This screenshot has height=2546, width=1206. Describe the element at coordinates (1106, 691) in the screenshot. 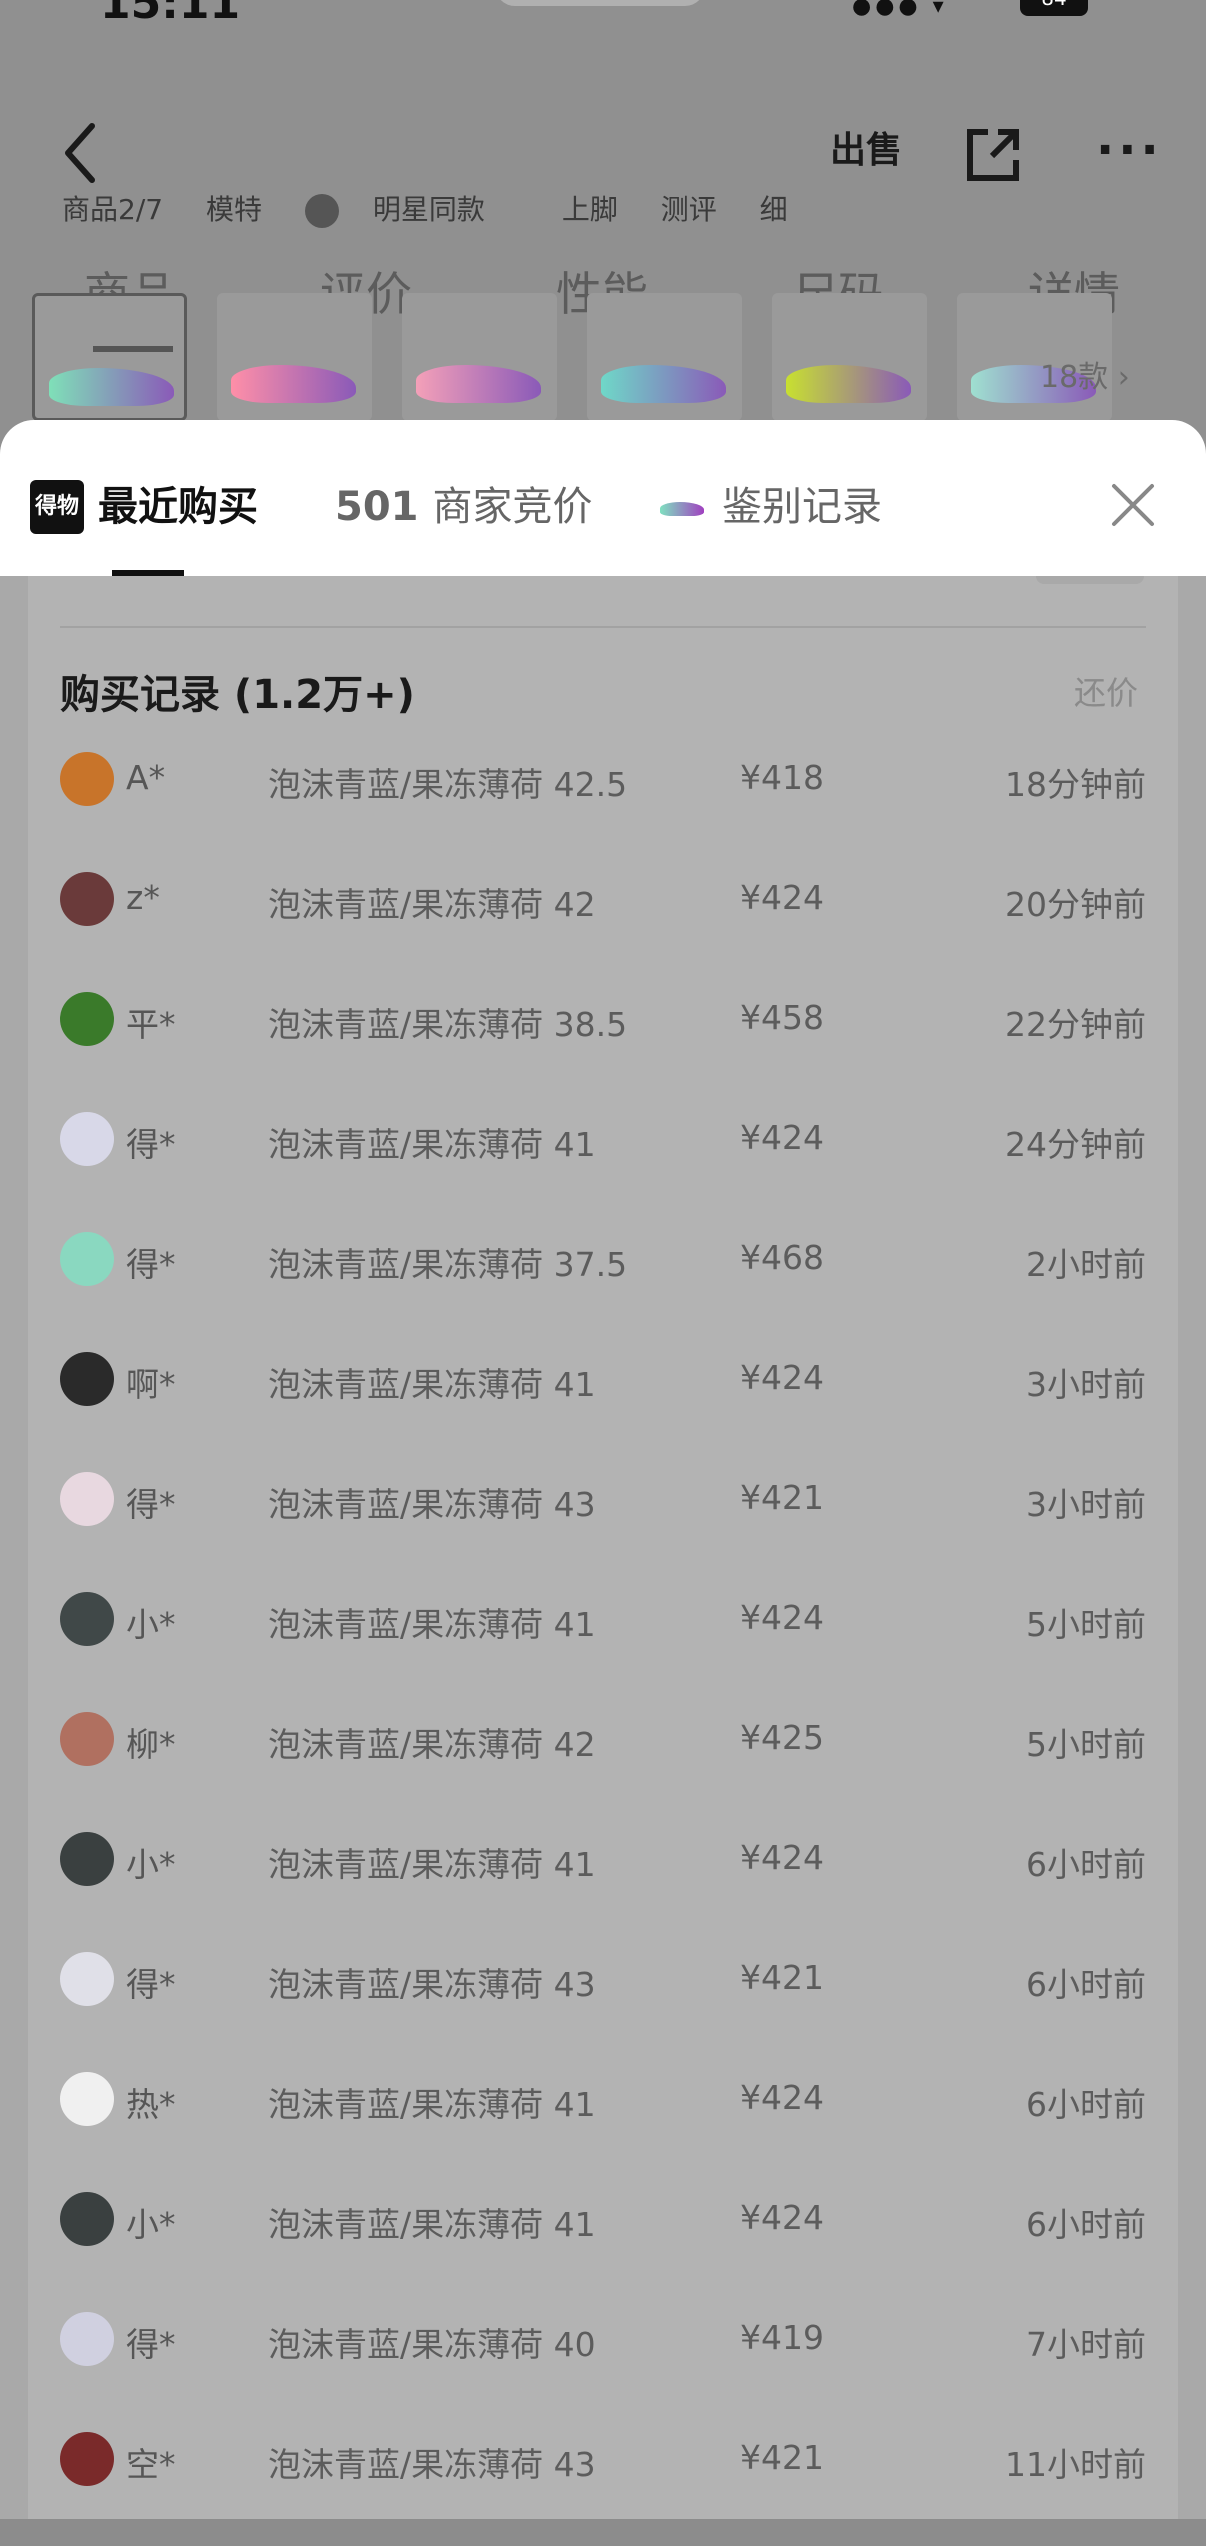

I see `counter-offer-link: 还价` at that location.